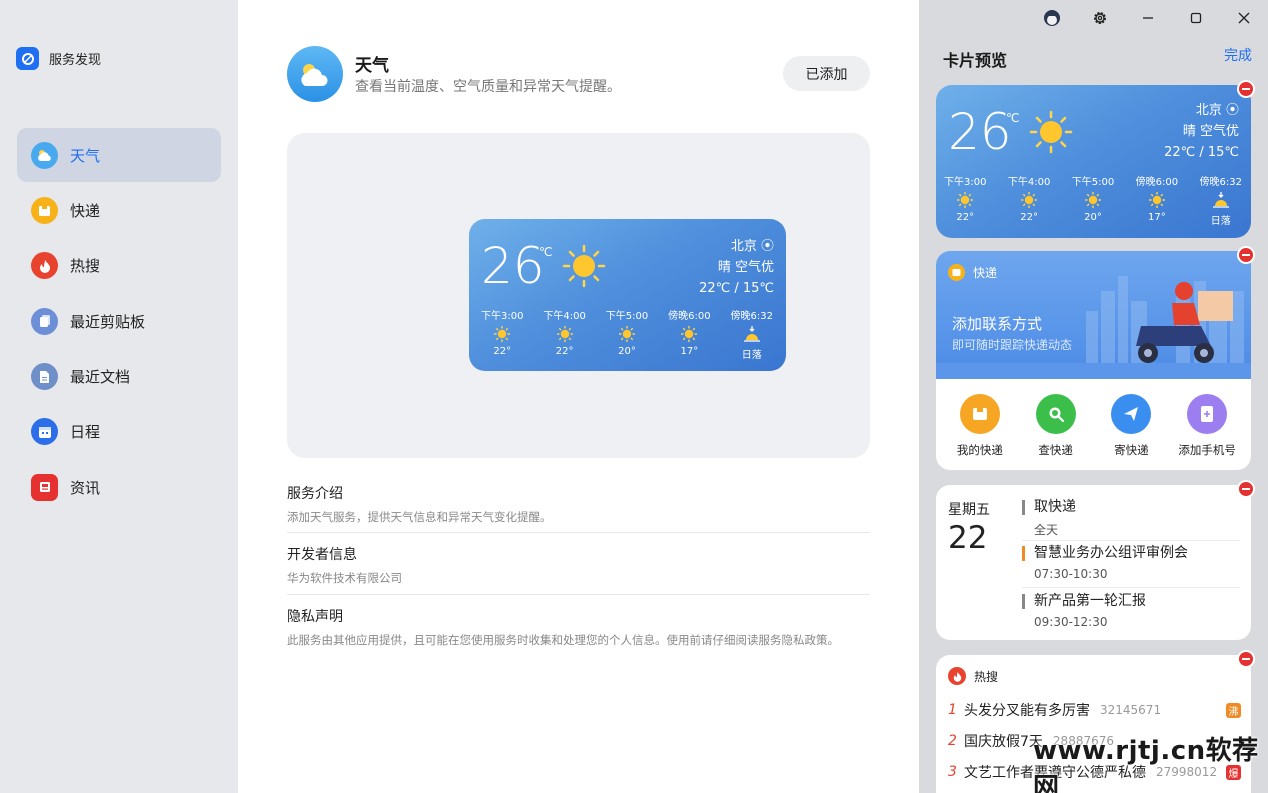 Image resolution: width=1268 pixels, height=793 pixels. I want to click on express-icon, so click(44, 210).